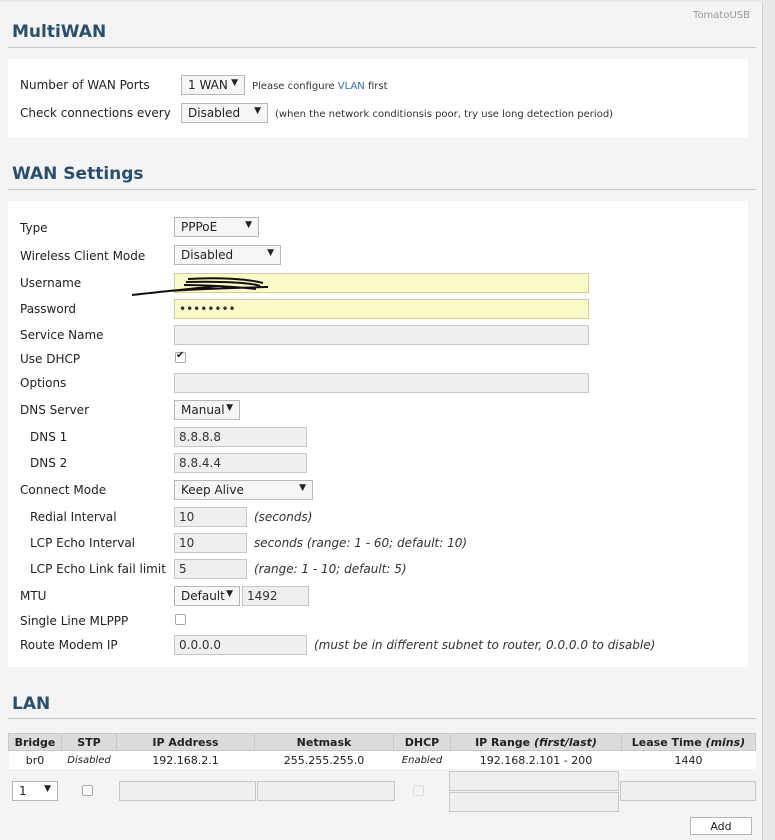 This screenshot has height=840, width=775. Describe the element at coordinates (351, 86) in the screenshot. I see `vlan-link: VLAN` at that location.